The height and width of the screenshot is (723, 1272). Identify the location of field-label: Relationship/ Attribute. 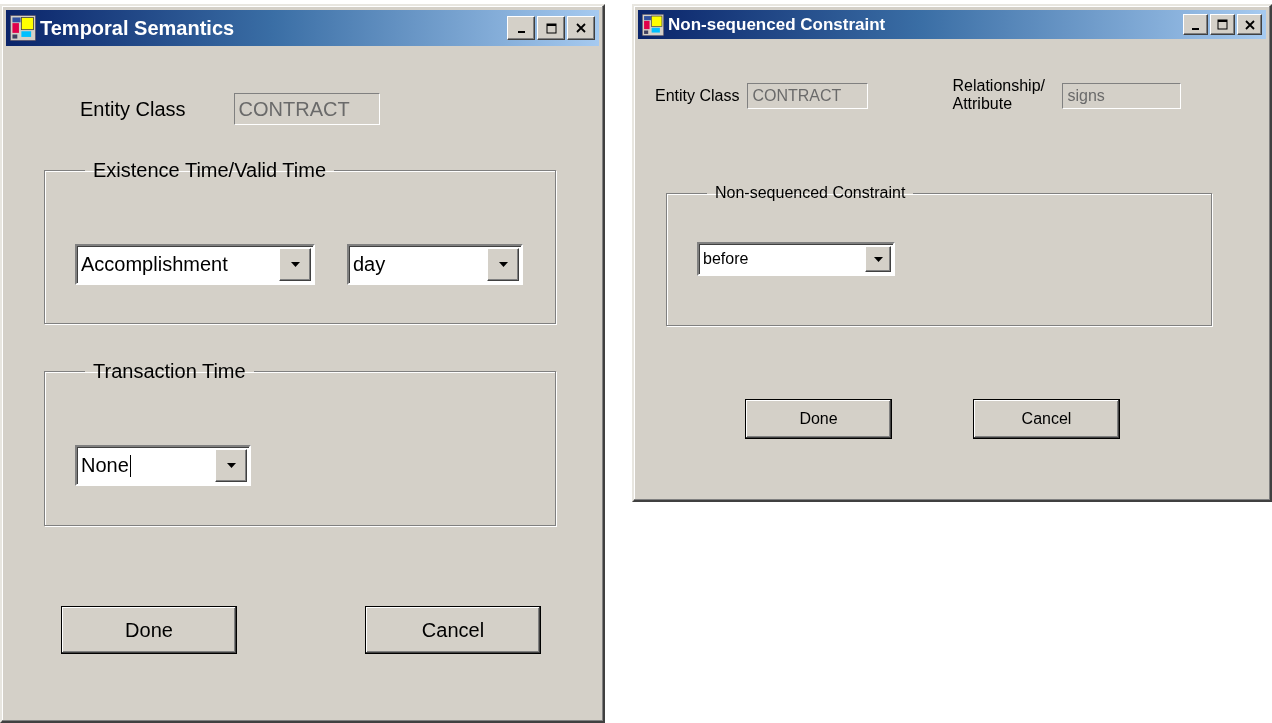
(999, 95).